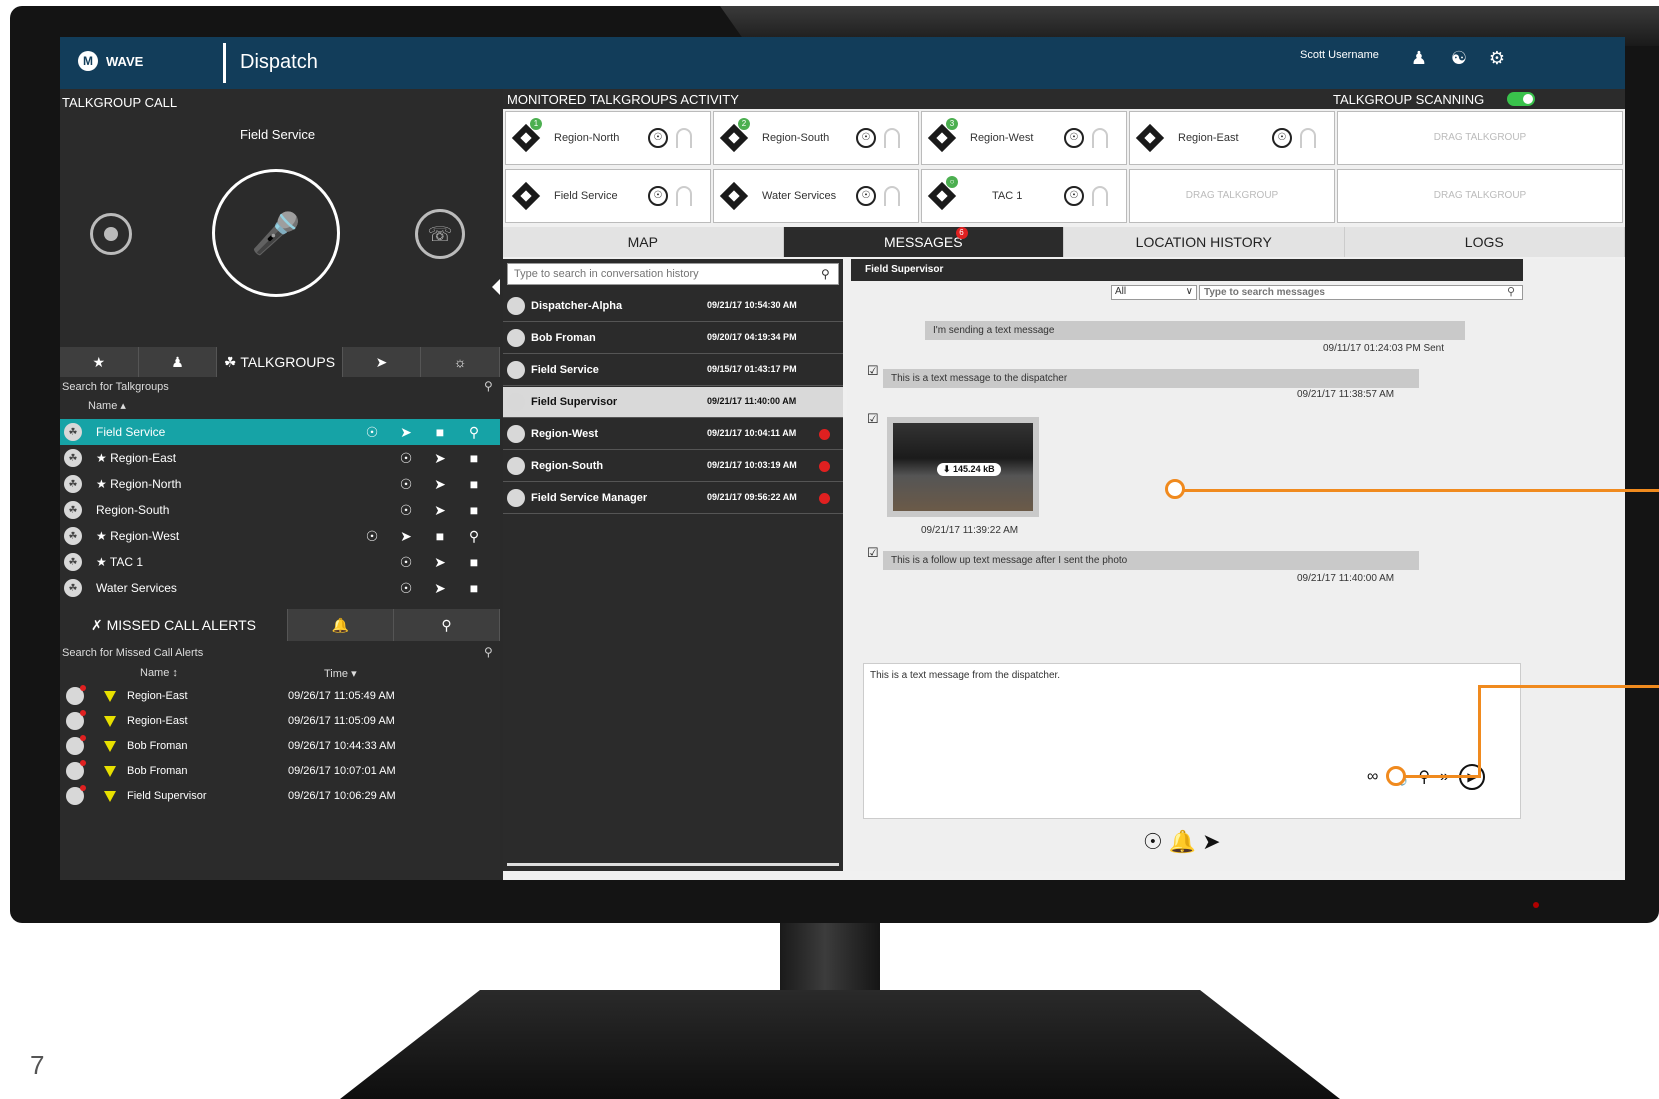  I want to click on tab-logs: LOGS, so click(1484, 242).